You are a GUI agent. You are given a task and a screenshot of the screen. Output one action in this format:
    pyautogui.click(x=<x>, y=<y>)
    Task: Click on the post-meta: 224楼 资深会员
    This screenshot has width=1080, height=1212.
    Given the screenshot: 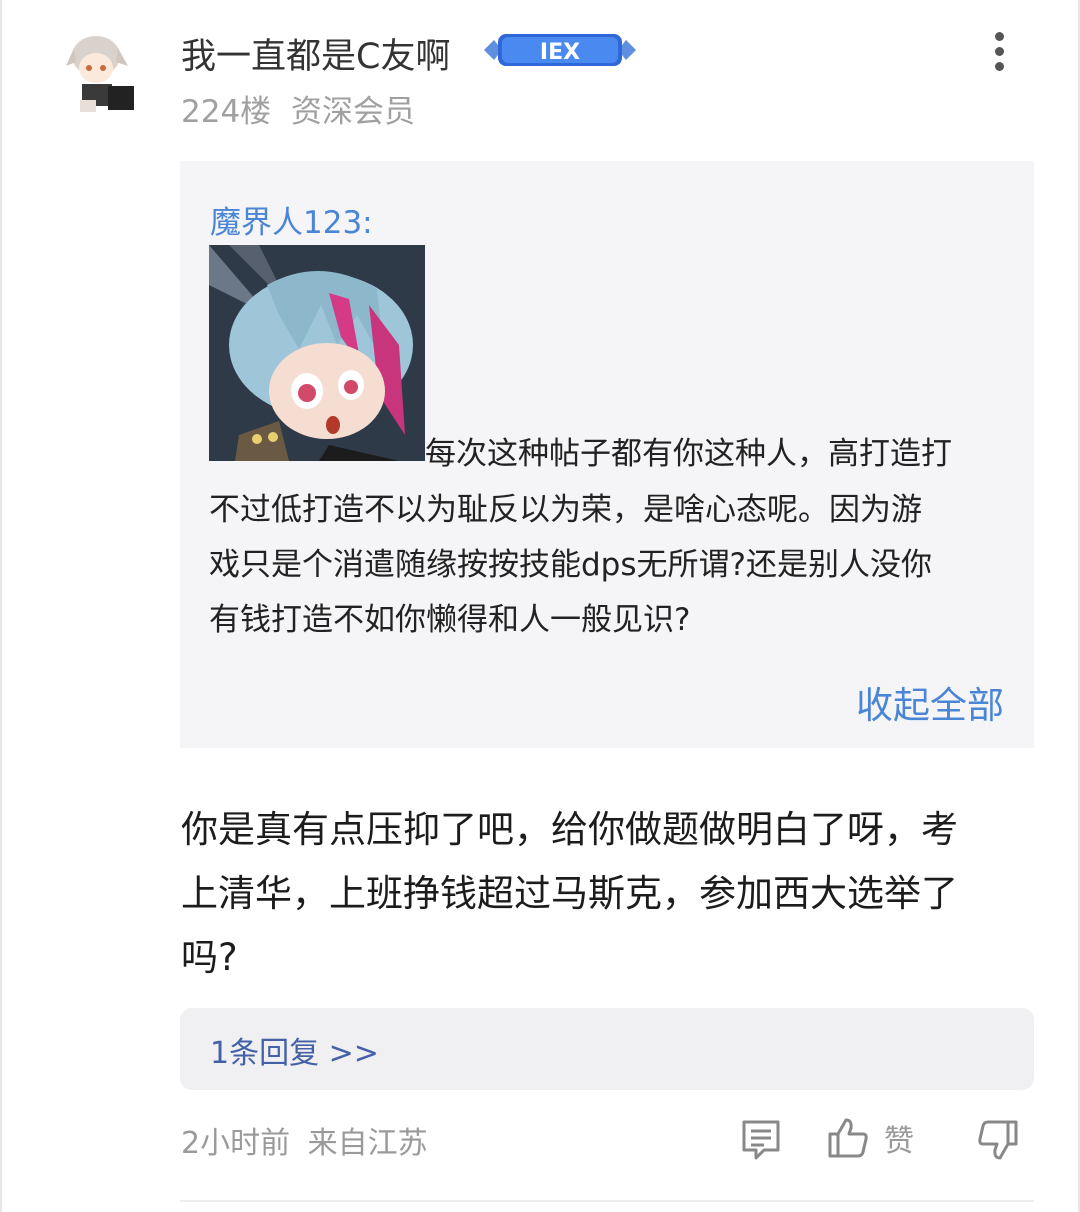 What is the action you would take?
    pyautogui.click(x=298, y=108)
    